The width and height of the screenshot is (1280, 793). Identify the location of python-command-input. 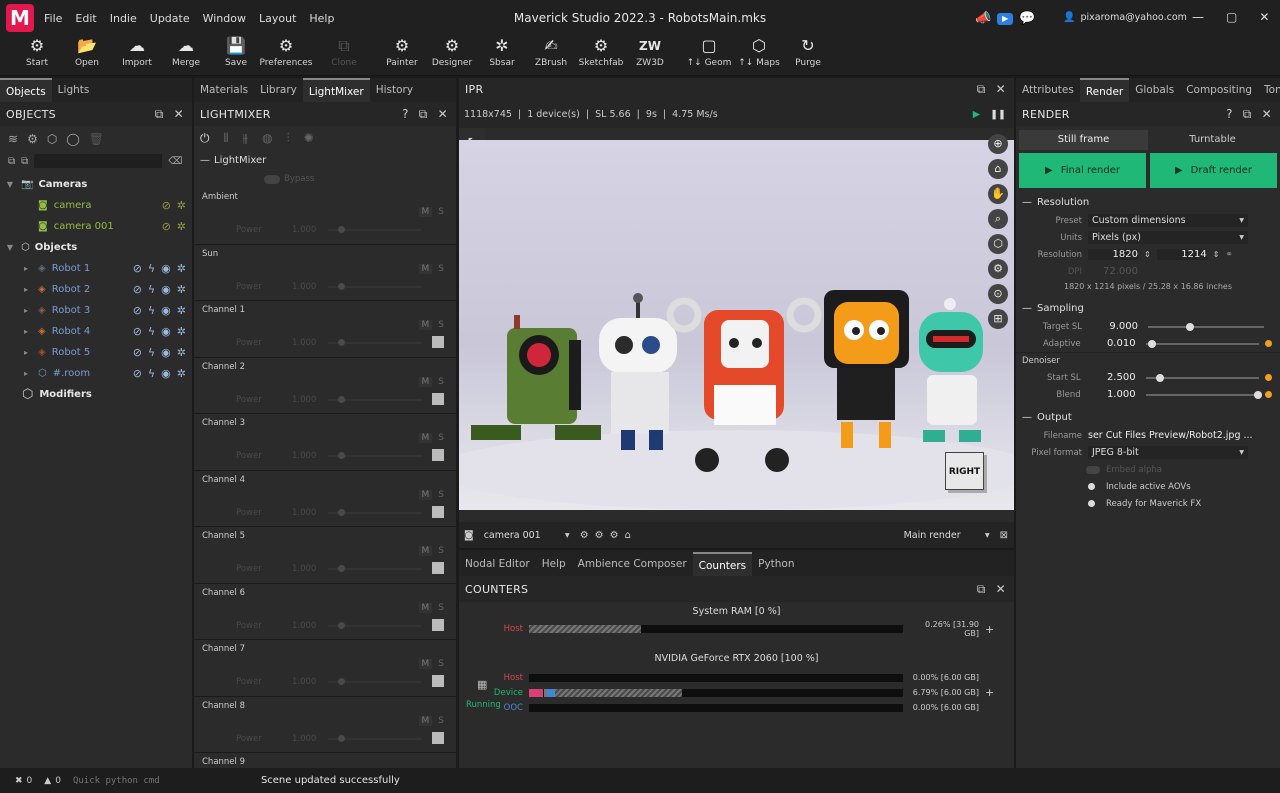
(157, 780).